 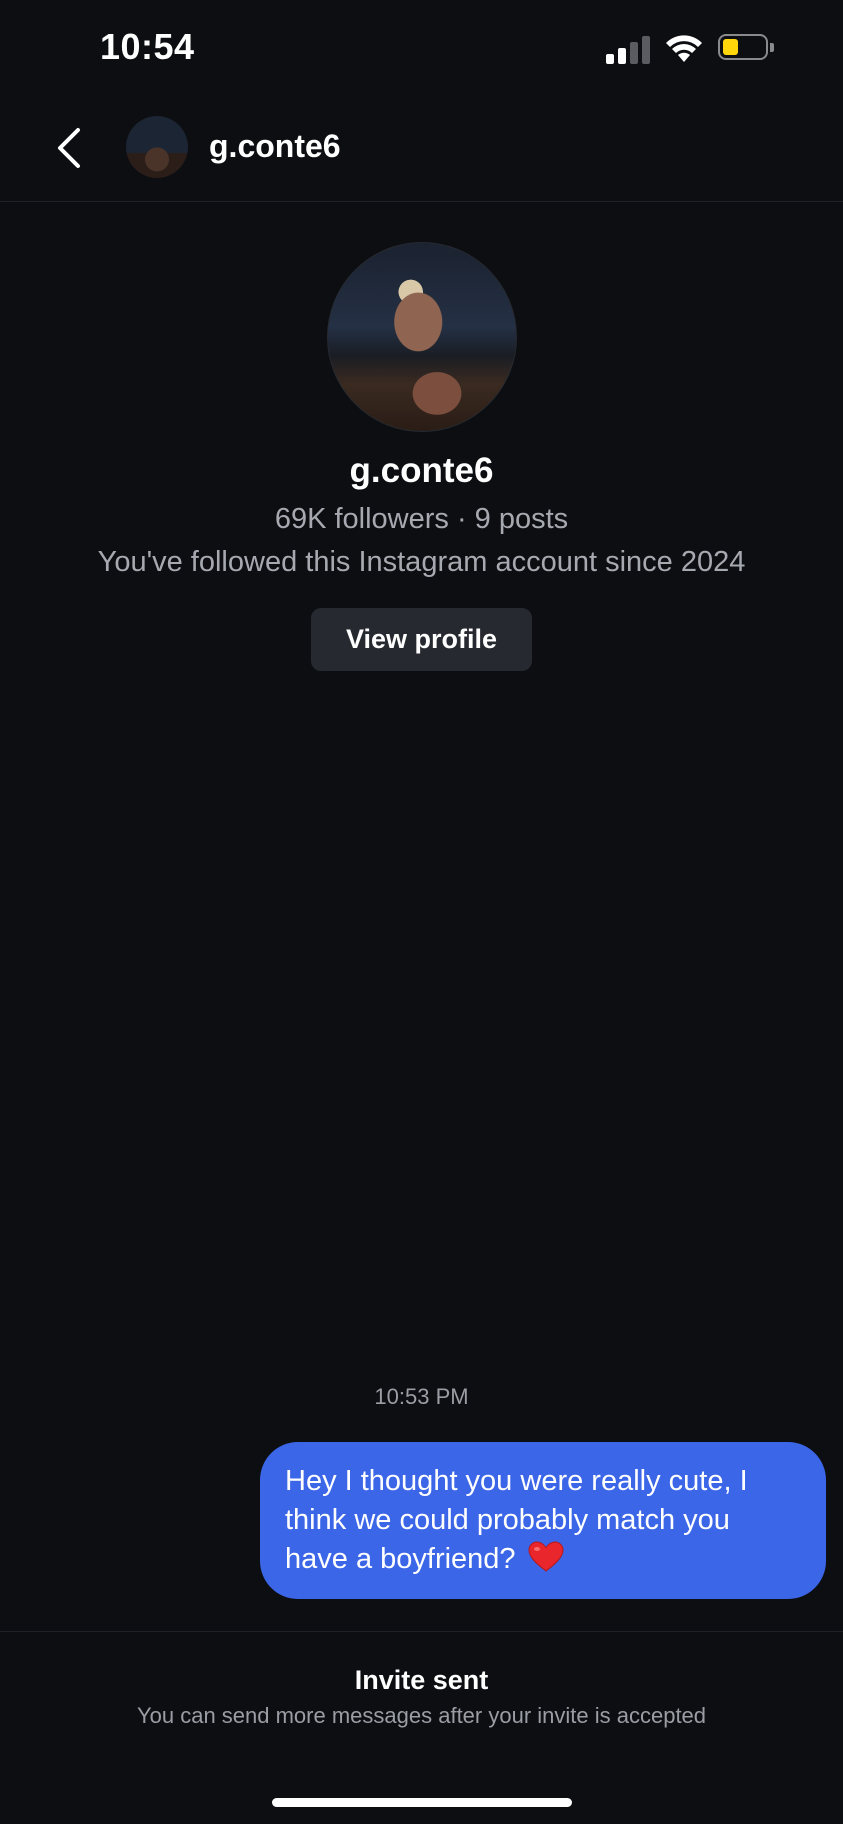 What do you see at coordinates (421, 470) in the screenshot?
I see `profile-name: g.conte6` at bounding box center [421, 470].